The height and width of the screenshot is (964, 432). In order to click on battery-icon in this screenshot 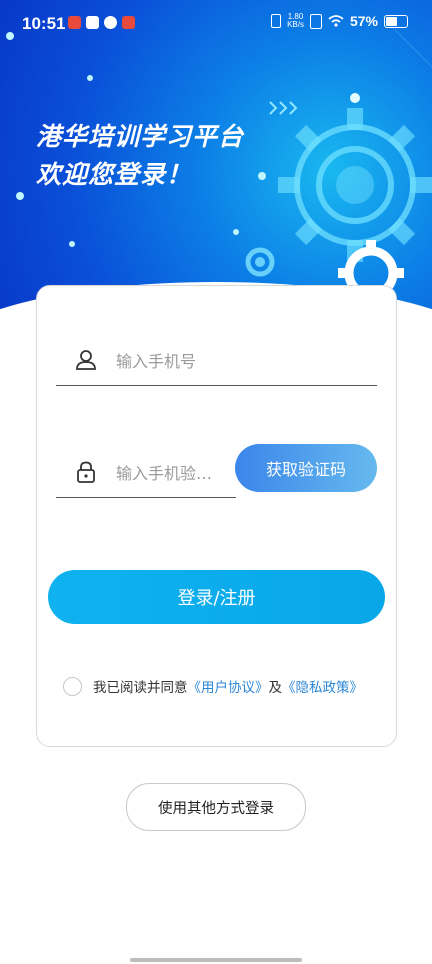, I will do `click(396, 21)`.